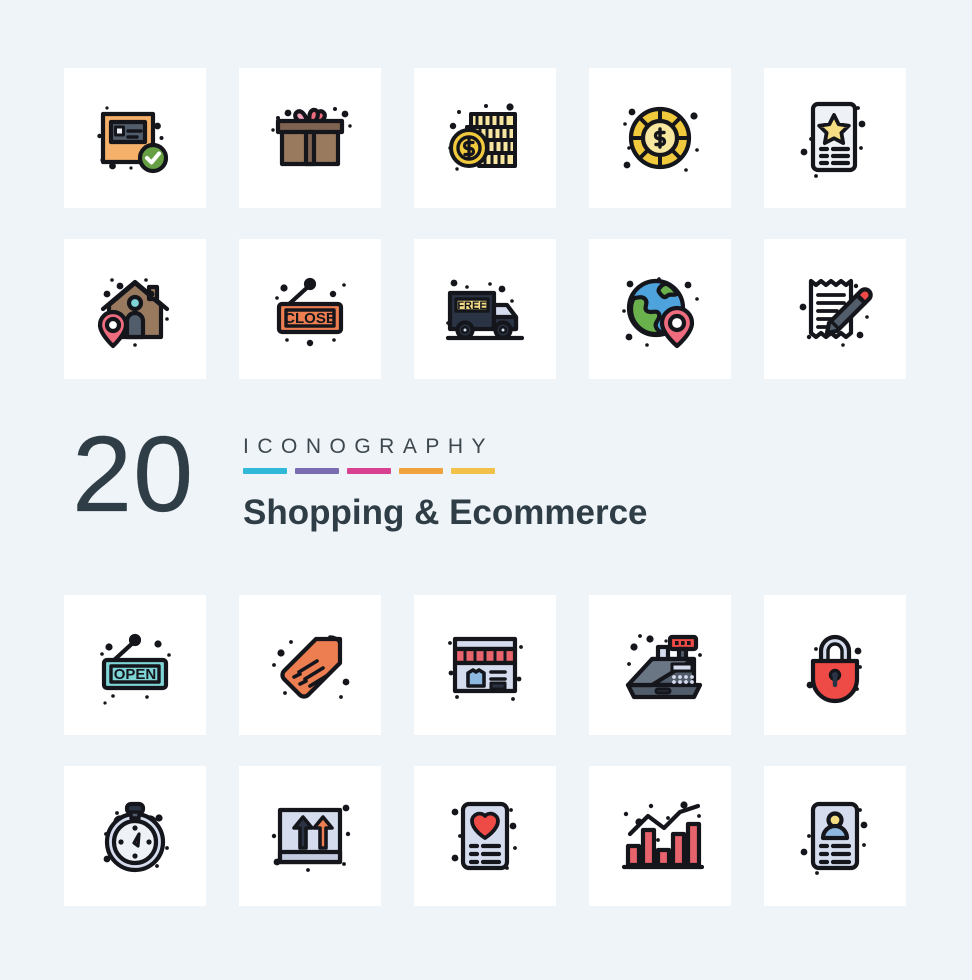  Describe the element at coordinates (133, 473) in the screenshot. I see `icon-count: 20` at that location.